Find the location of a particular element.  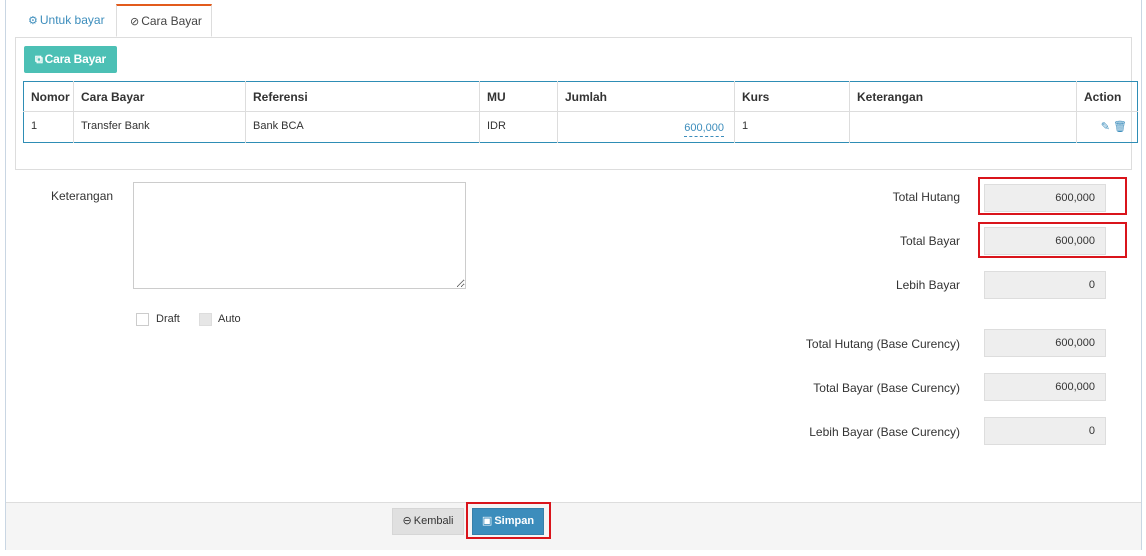

keterangan-textarea is located at coordinates (299, 235).